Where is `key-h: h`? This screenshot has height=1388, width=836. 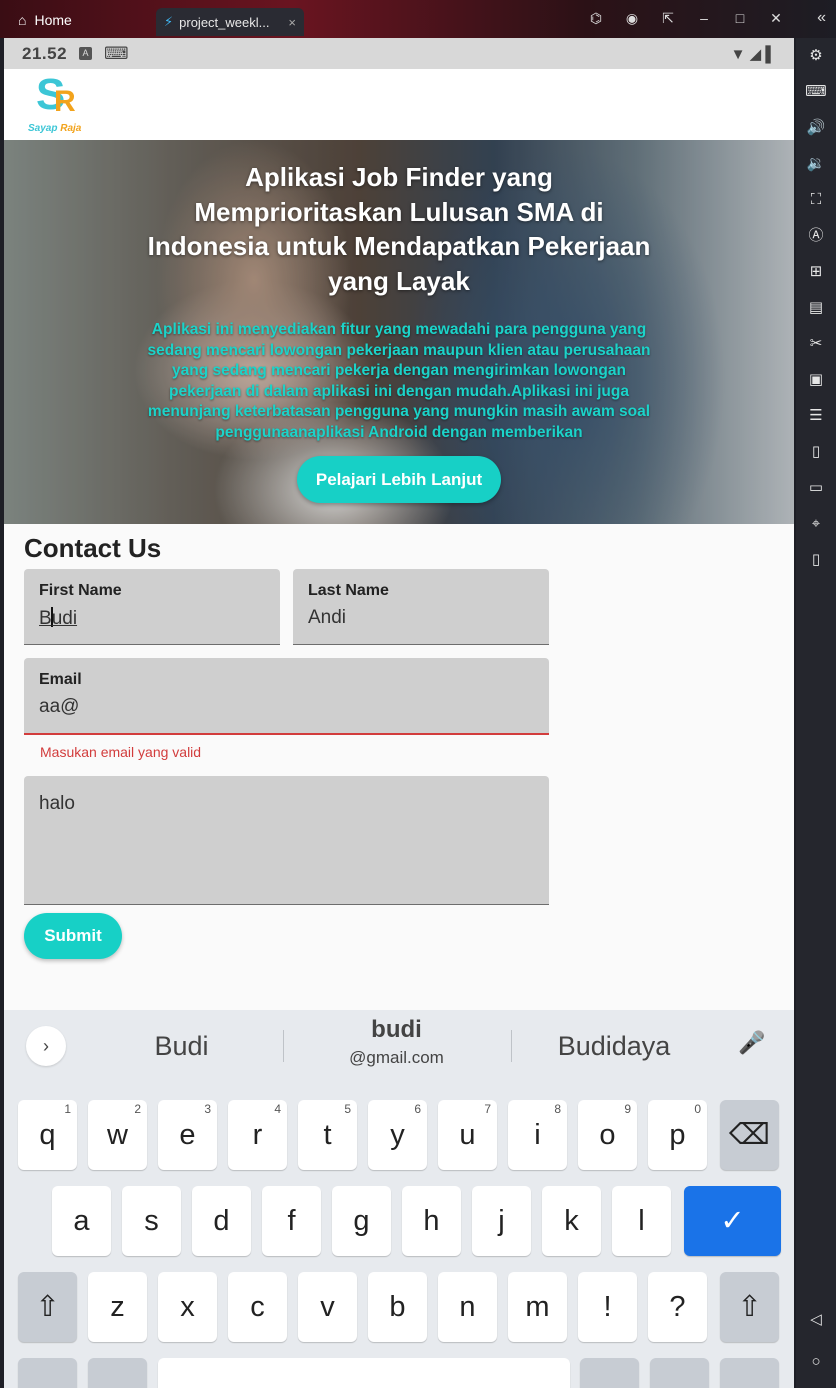 key-h: h is located at coordinates (431, 1221).